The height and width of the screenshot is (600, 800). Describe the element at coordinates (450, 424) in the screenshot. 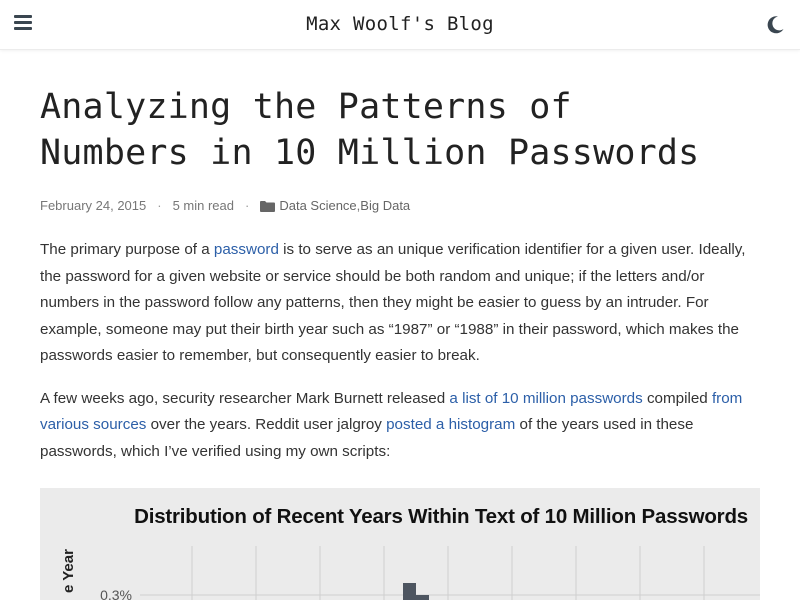

I see `histogram-link: posted a histogram` at that location.